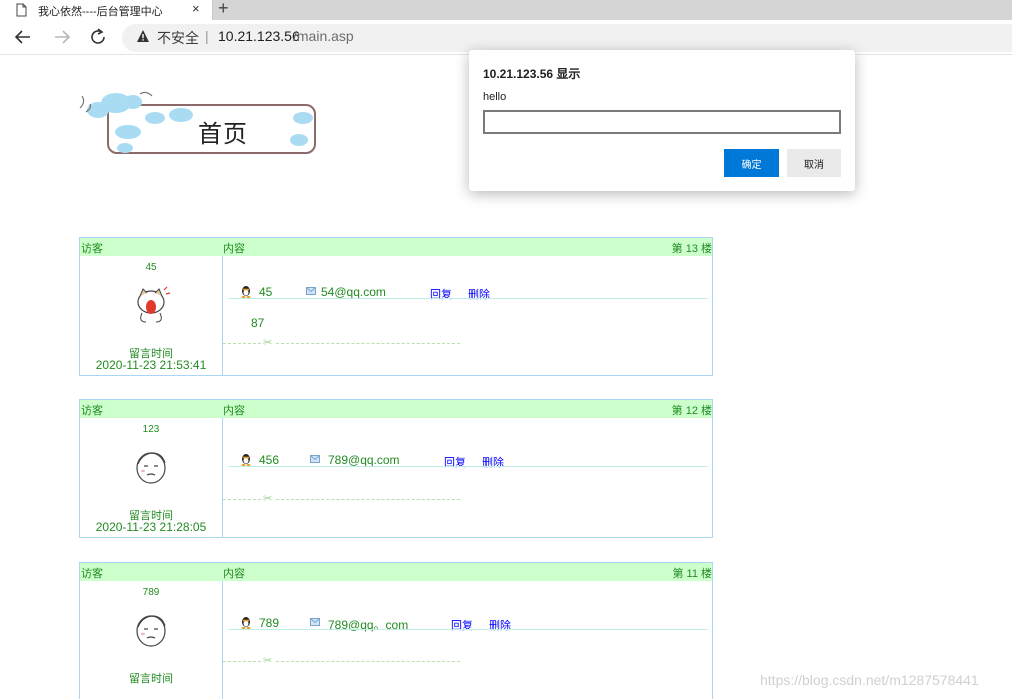 Image resolution: width=1012 pixels, height=699 pixels. What do you see at coordinates (151, 527) in the screenshot?
I see `message-time: 2020-11-23 21:28:05` at bounding box center [151, 527].